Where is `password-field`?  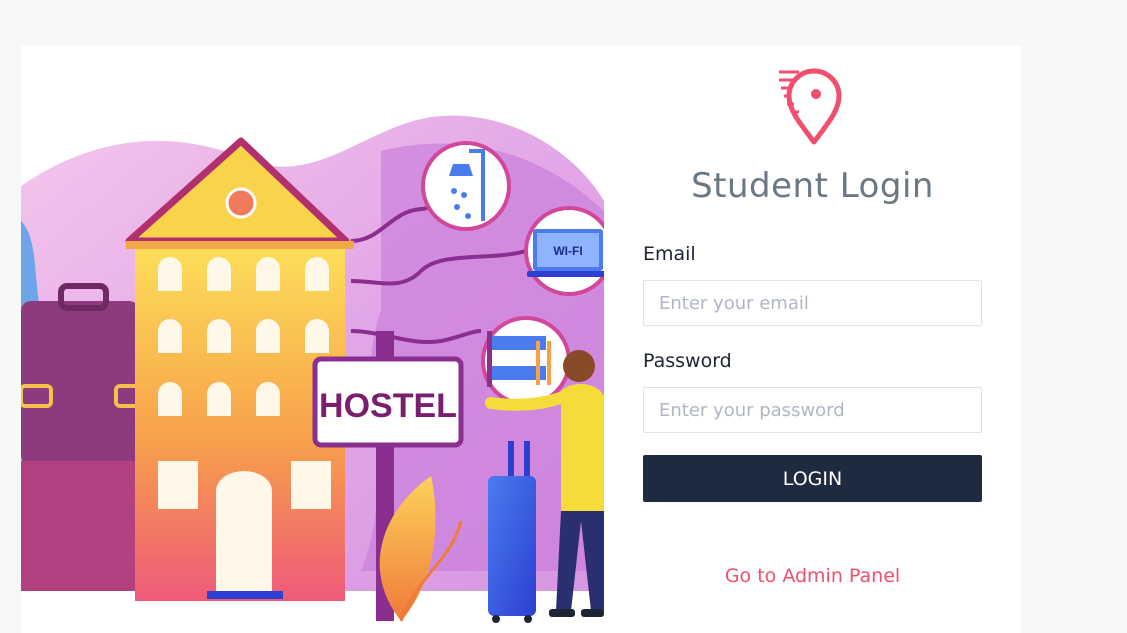 password-field is located at coordinates (812, 410).